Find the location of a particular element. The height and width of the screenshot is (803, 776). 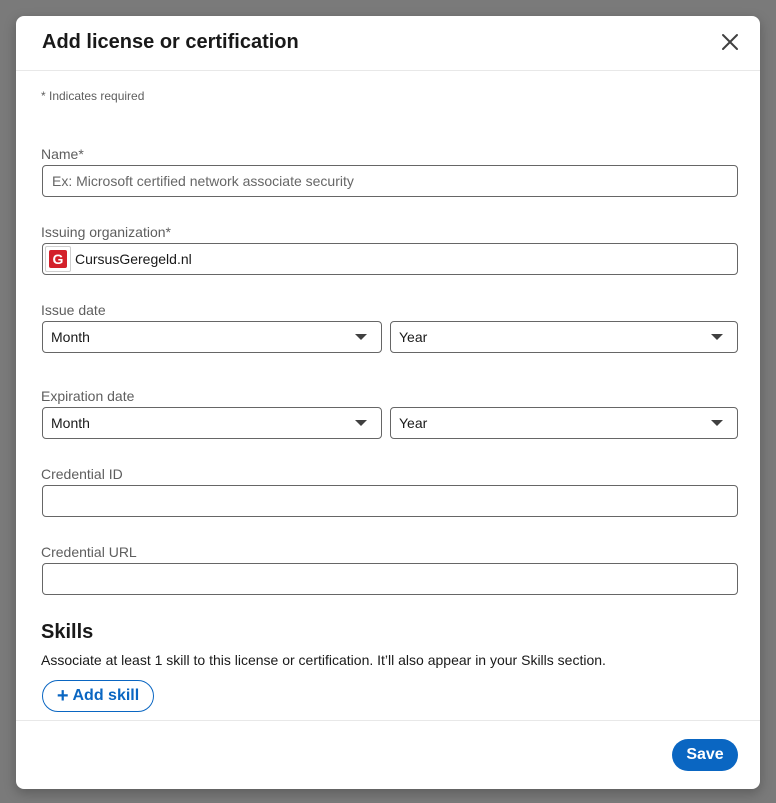

close-button is located at coordinates (730, 42).